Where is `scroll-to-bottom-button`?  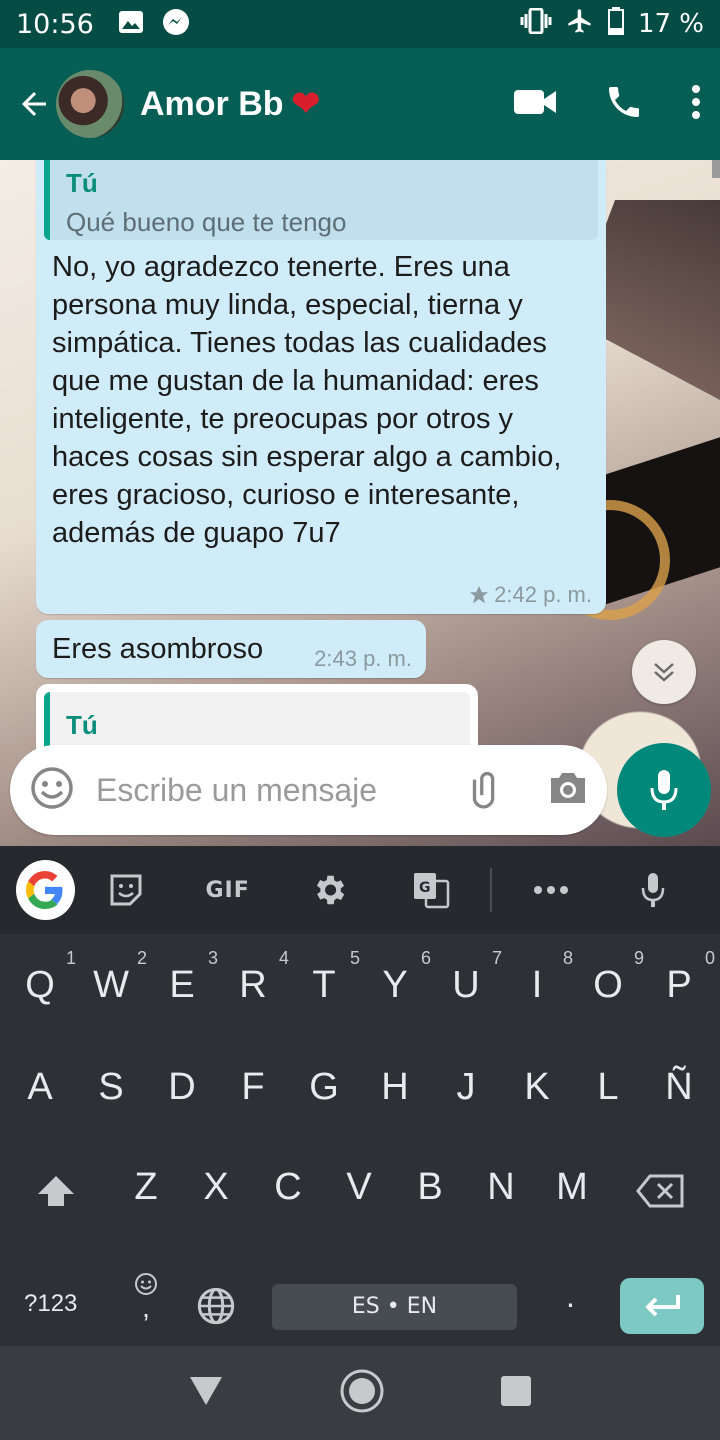
scroll-to-bottom-button is located at coordinates (664, 672).